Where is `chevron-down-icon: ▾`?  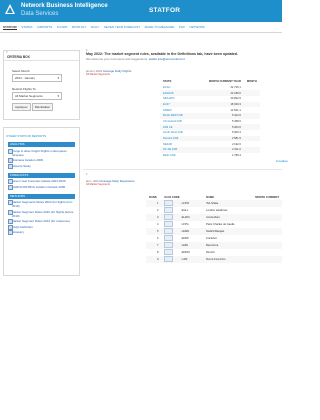
chevron-down-icon: ▾ is located at coordinates (58, 78).